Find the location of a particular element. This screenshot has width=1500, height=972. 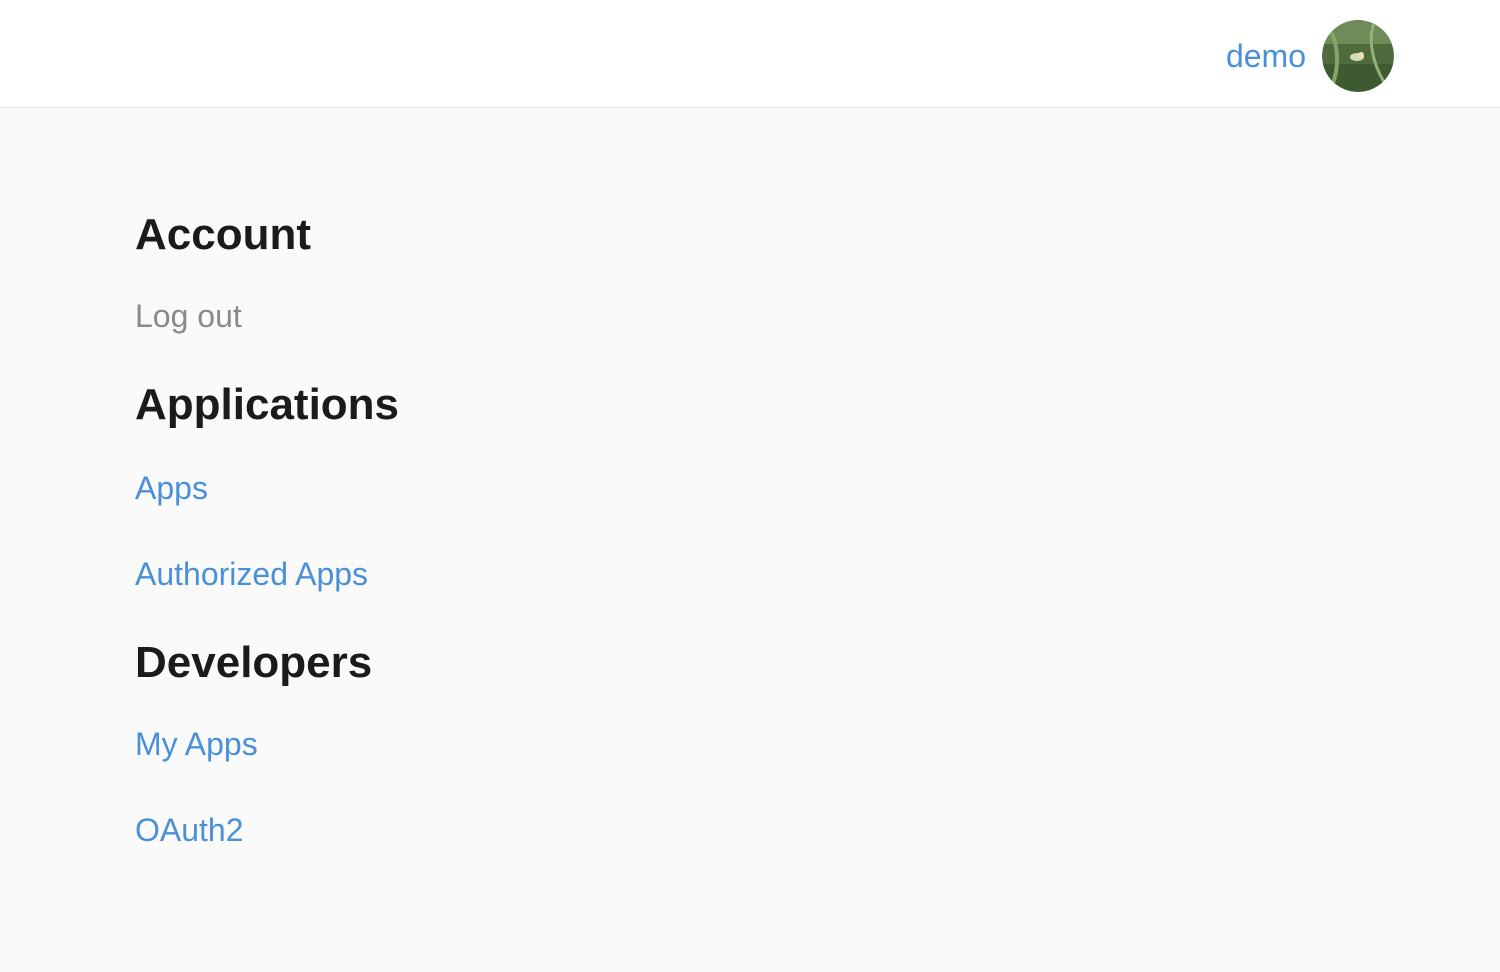

logout-link: Log out is located at coordinates (188, 316).